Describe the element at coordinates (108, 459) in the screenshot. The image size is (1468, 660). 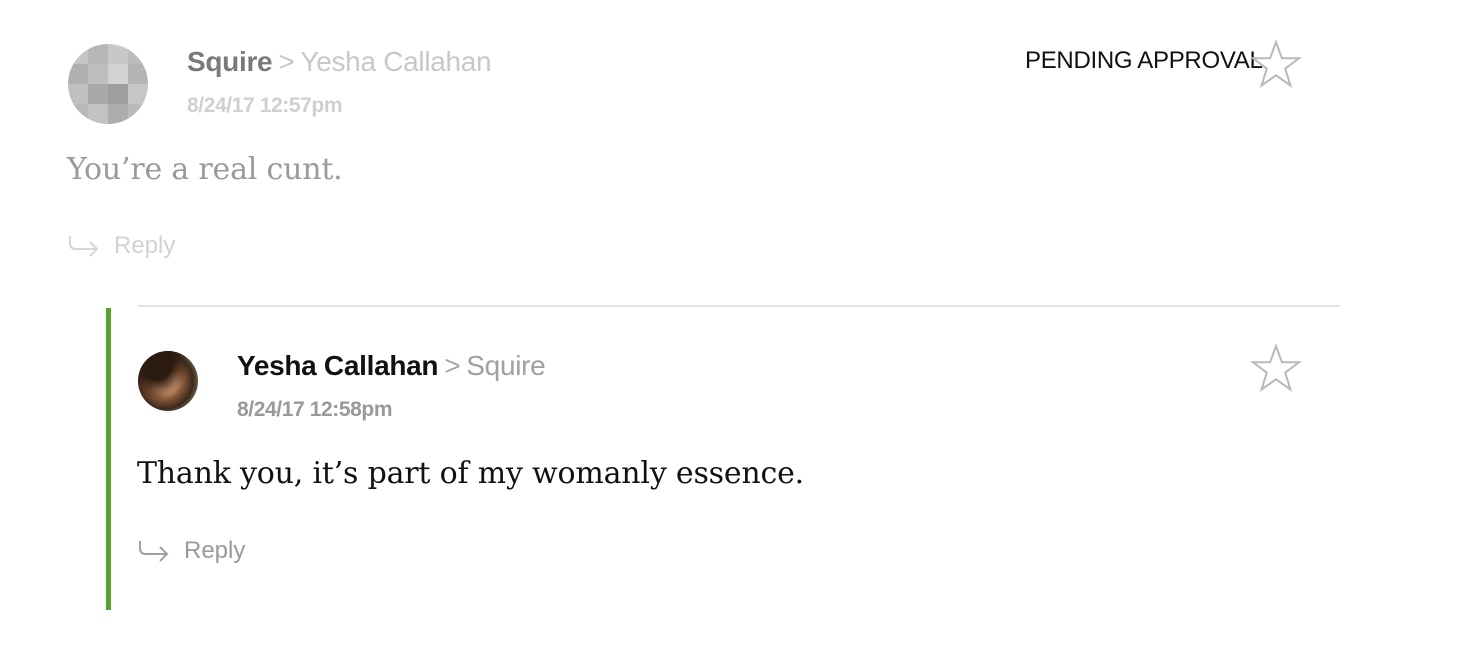
I see `thread-accent-bar` at that location.